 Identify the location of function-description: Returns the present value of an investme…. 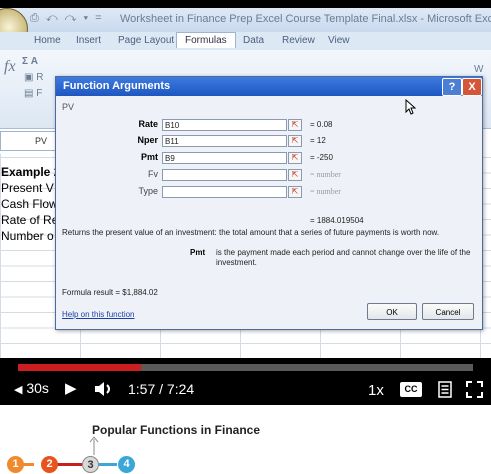
(251, 232).